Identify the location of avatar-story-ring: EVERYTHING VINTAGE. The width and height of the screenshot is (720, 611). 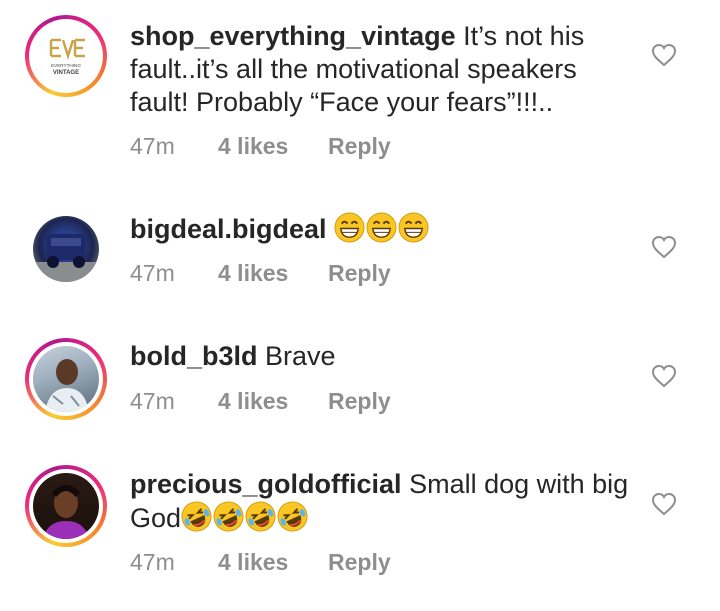
(66, 56).